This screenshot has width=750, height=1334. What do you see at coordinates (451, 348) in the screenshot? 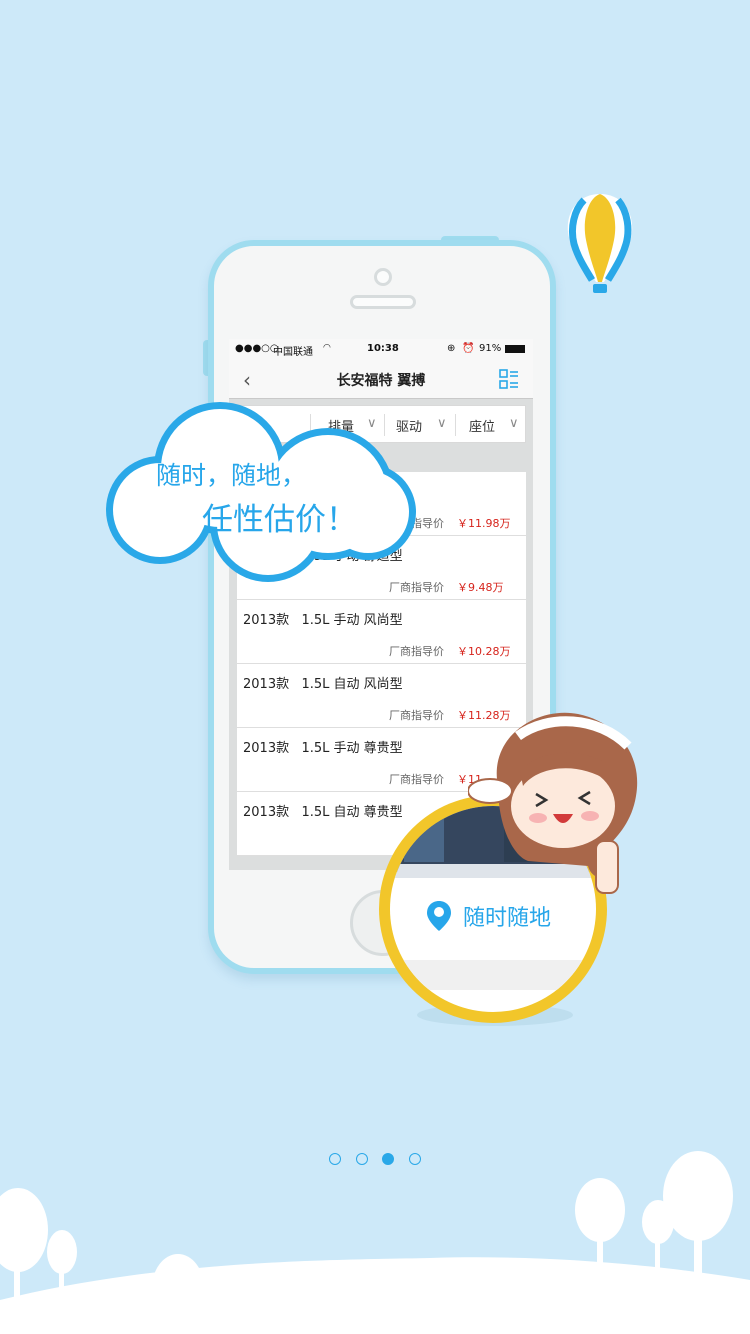
I see `lock-rotation-icon: ⊕` at bounding box center [451, 348].